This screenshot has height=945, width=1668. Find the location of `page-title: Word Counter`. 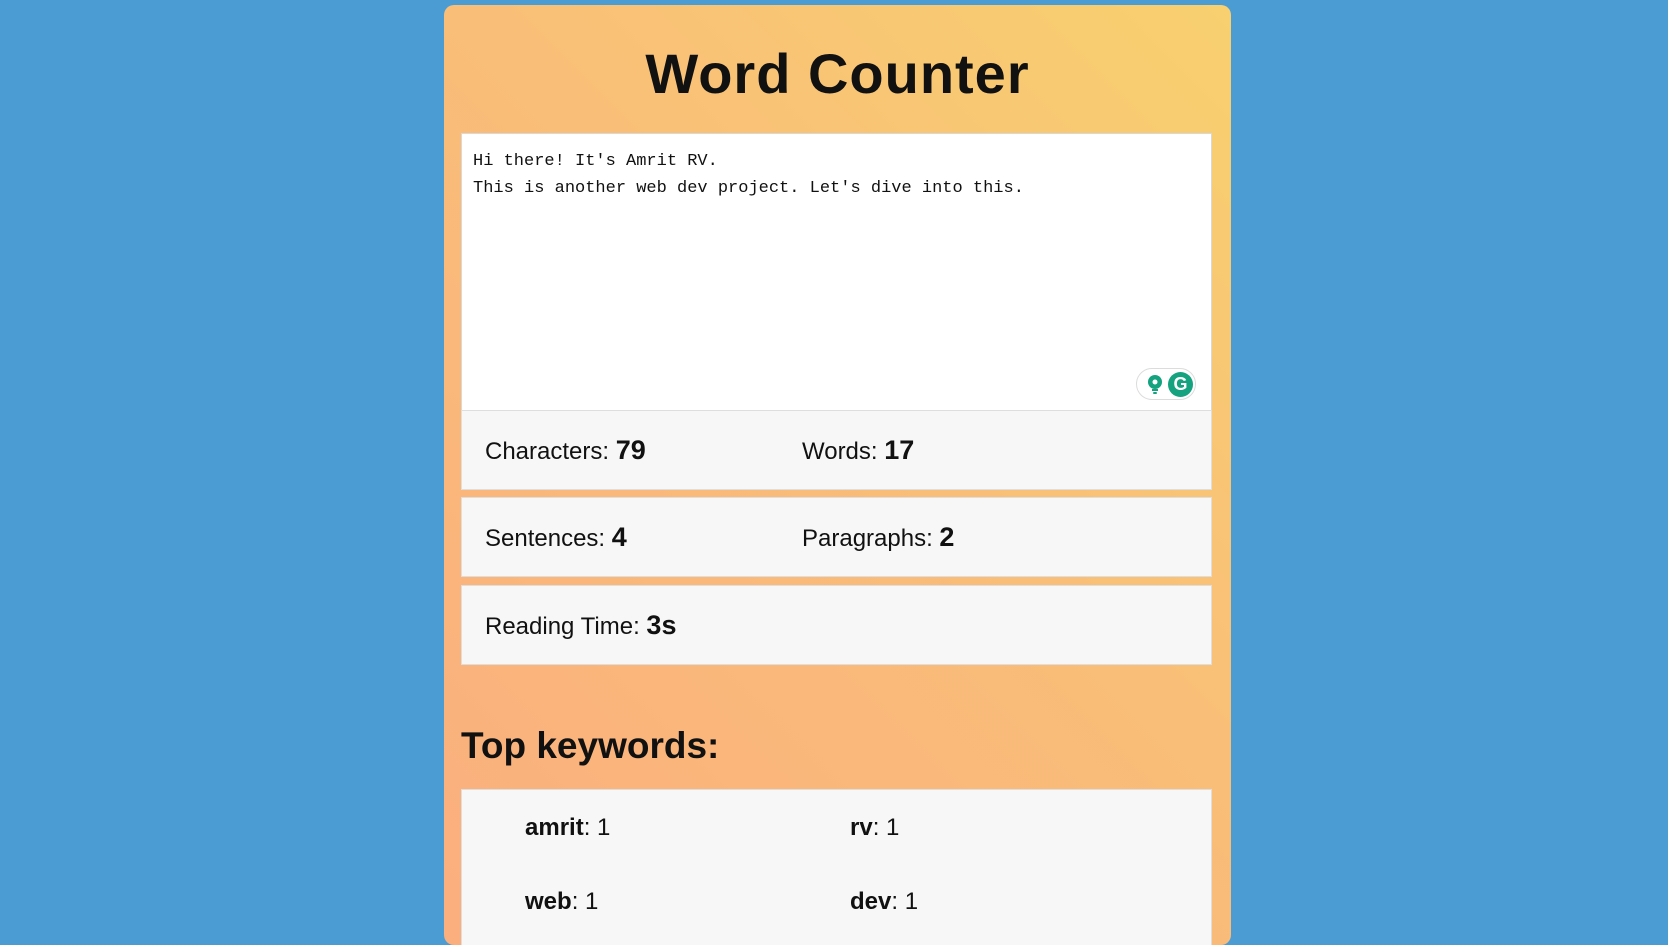

page-title: Word Counter is located at coordinates (837, 73).